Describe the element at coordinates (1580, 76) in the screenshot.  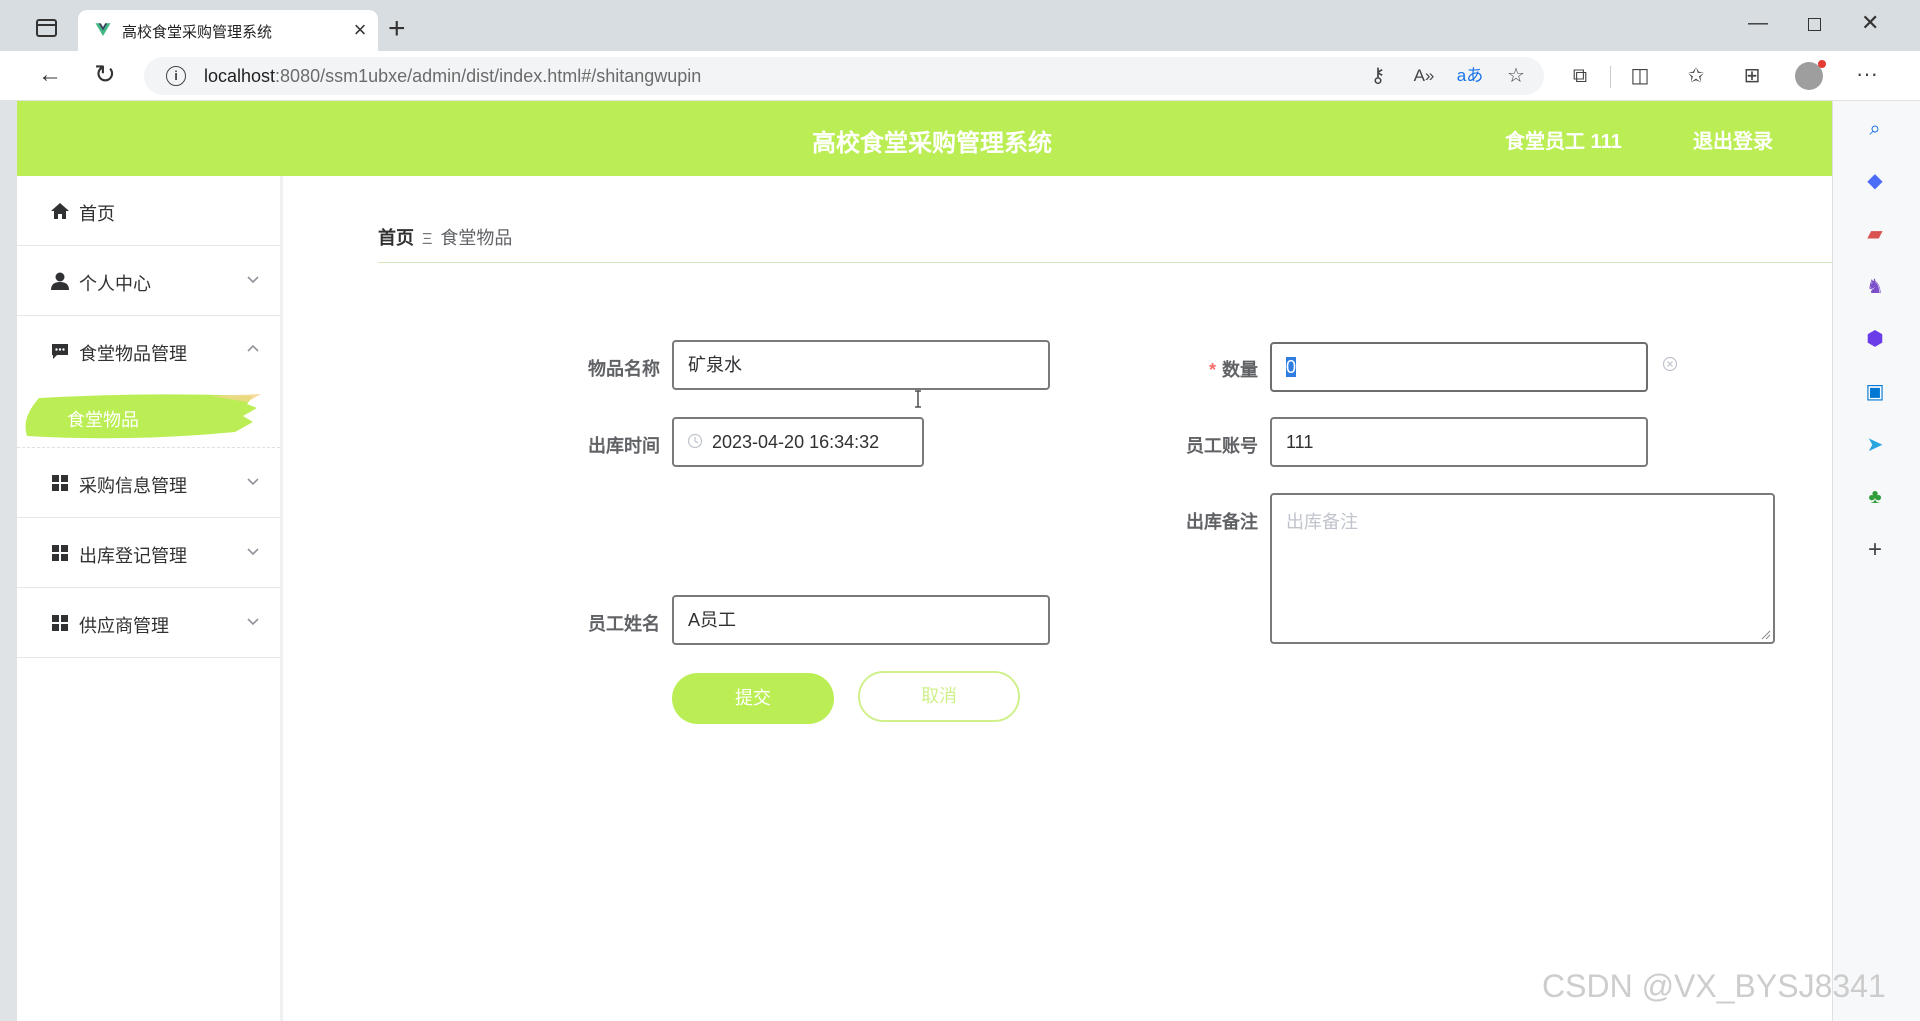
I see `extensions-icon: ⧉` at that location.